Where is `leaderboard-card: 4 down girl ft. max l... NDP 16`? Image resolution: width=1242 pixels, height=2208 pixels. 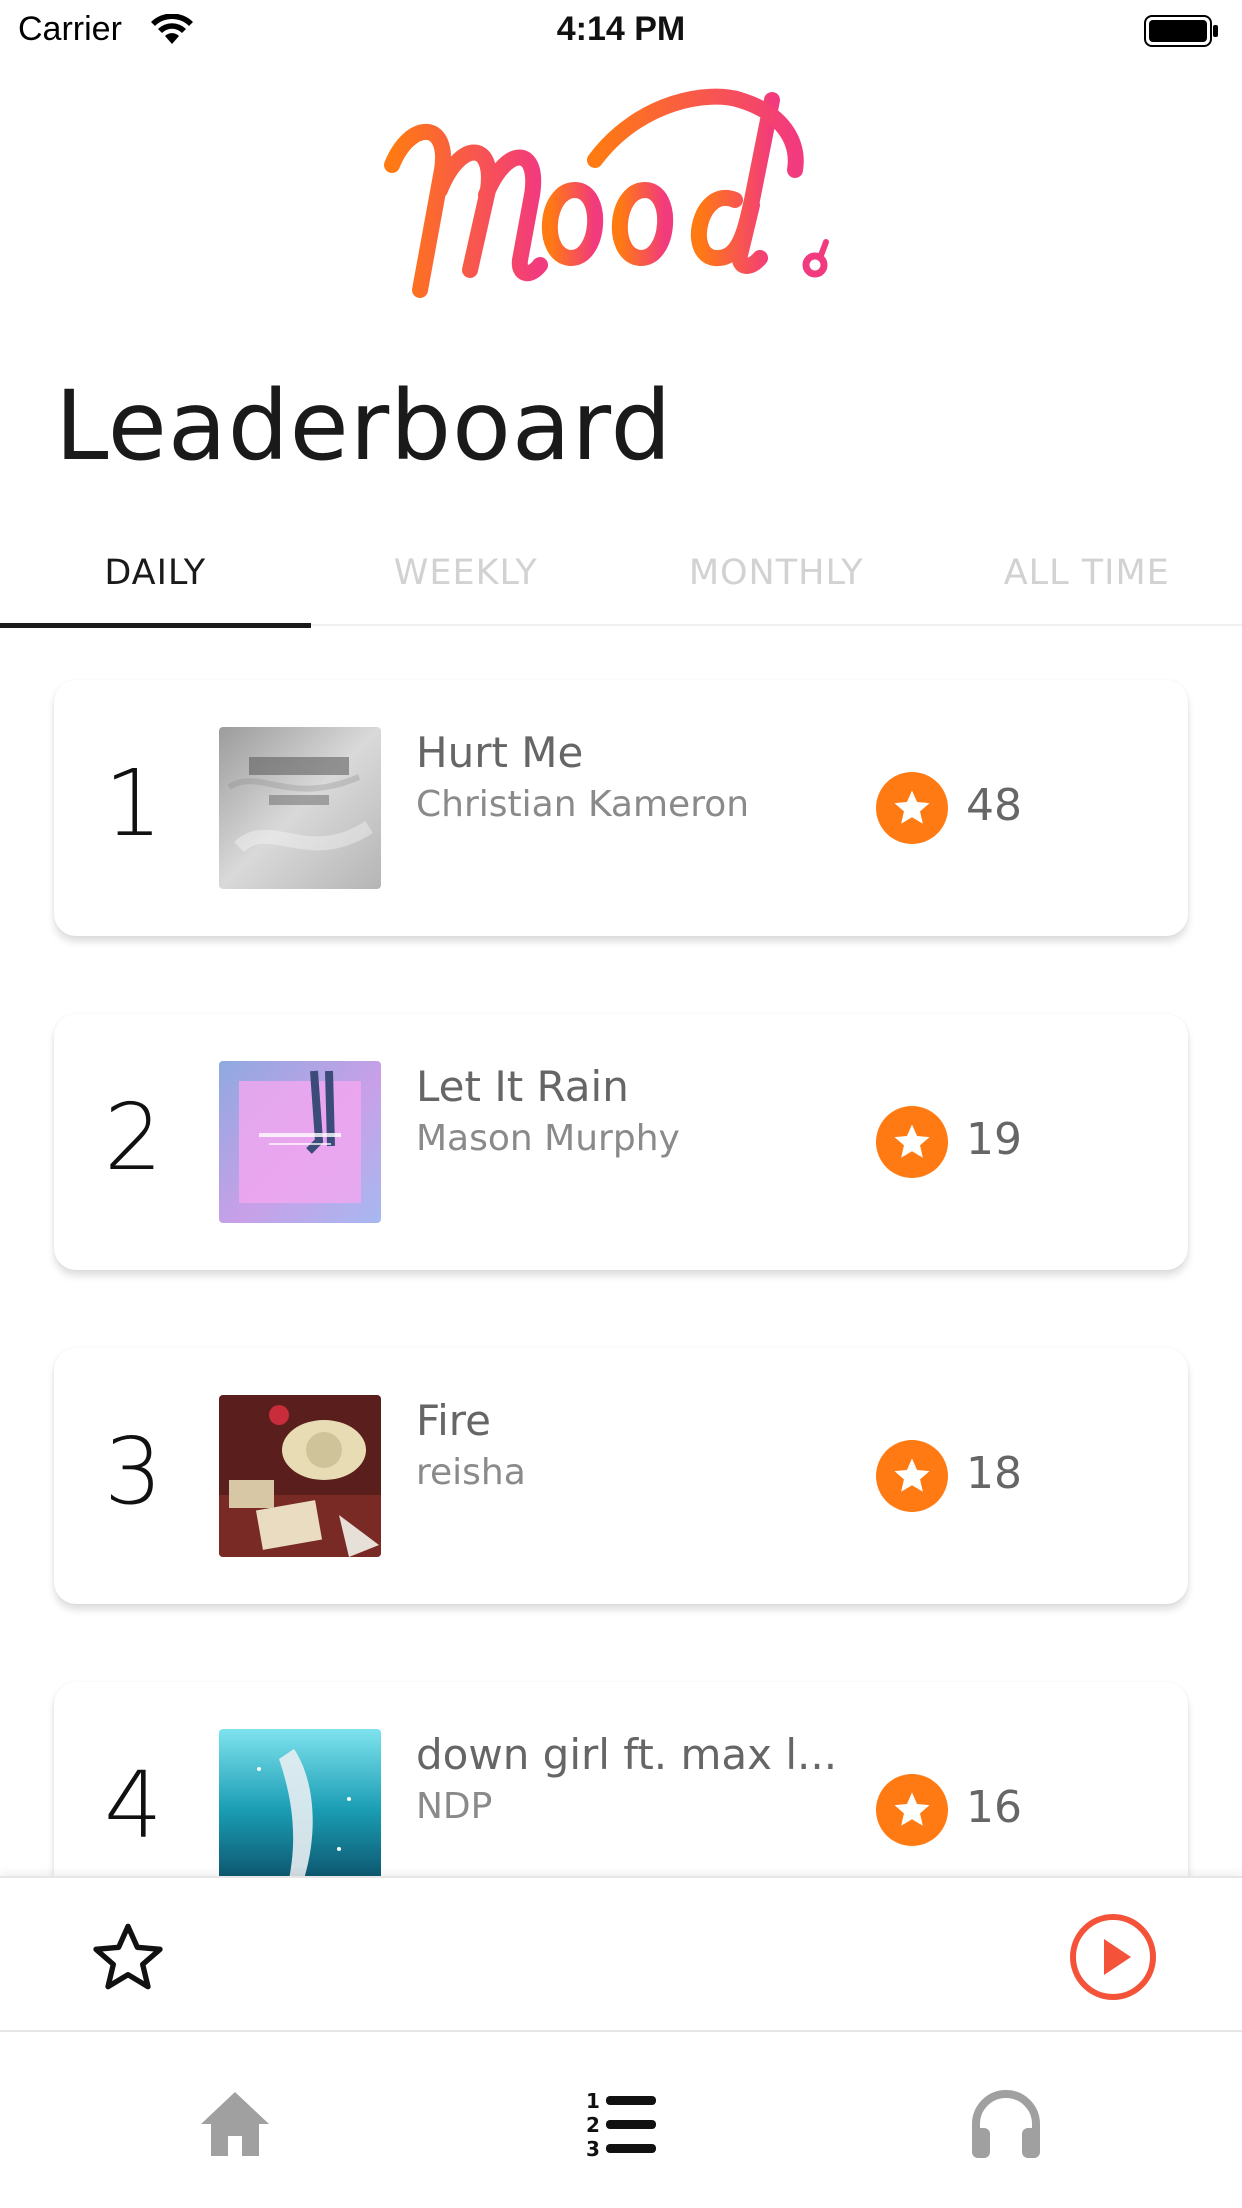
leaderboard-card: 4 down girl ft. max l... NDP 16 is located at coordinates (621, 1779).